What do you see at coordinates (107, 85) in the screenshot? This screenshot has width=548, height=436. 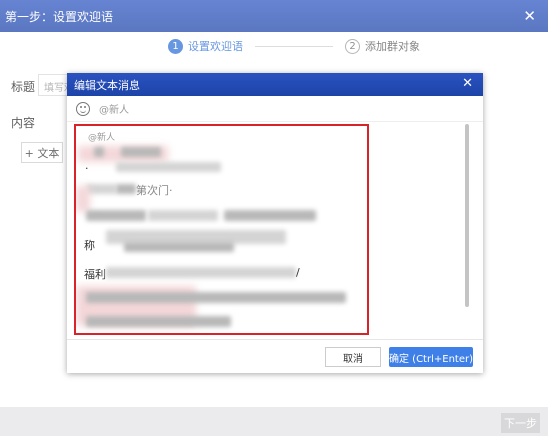 I see `dialog-title: 编辑文本消息` at bounding box center [107, 85].